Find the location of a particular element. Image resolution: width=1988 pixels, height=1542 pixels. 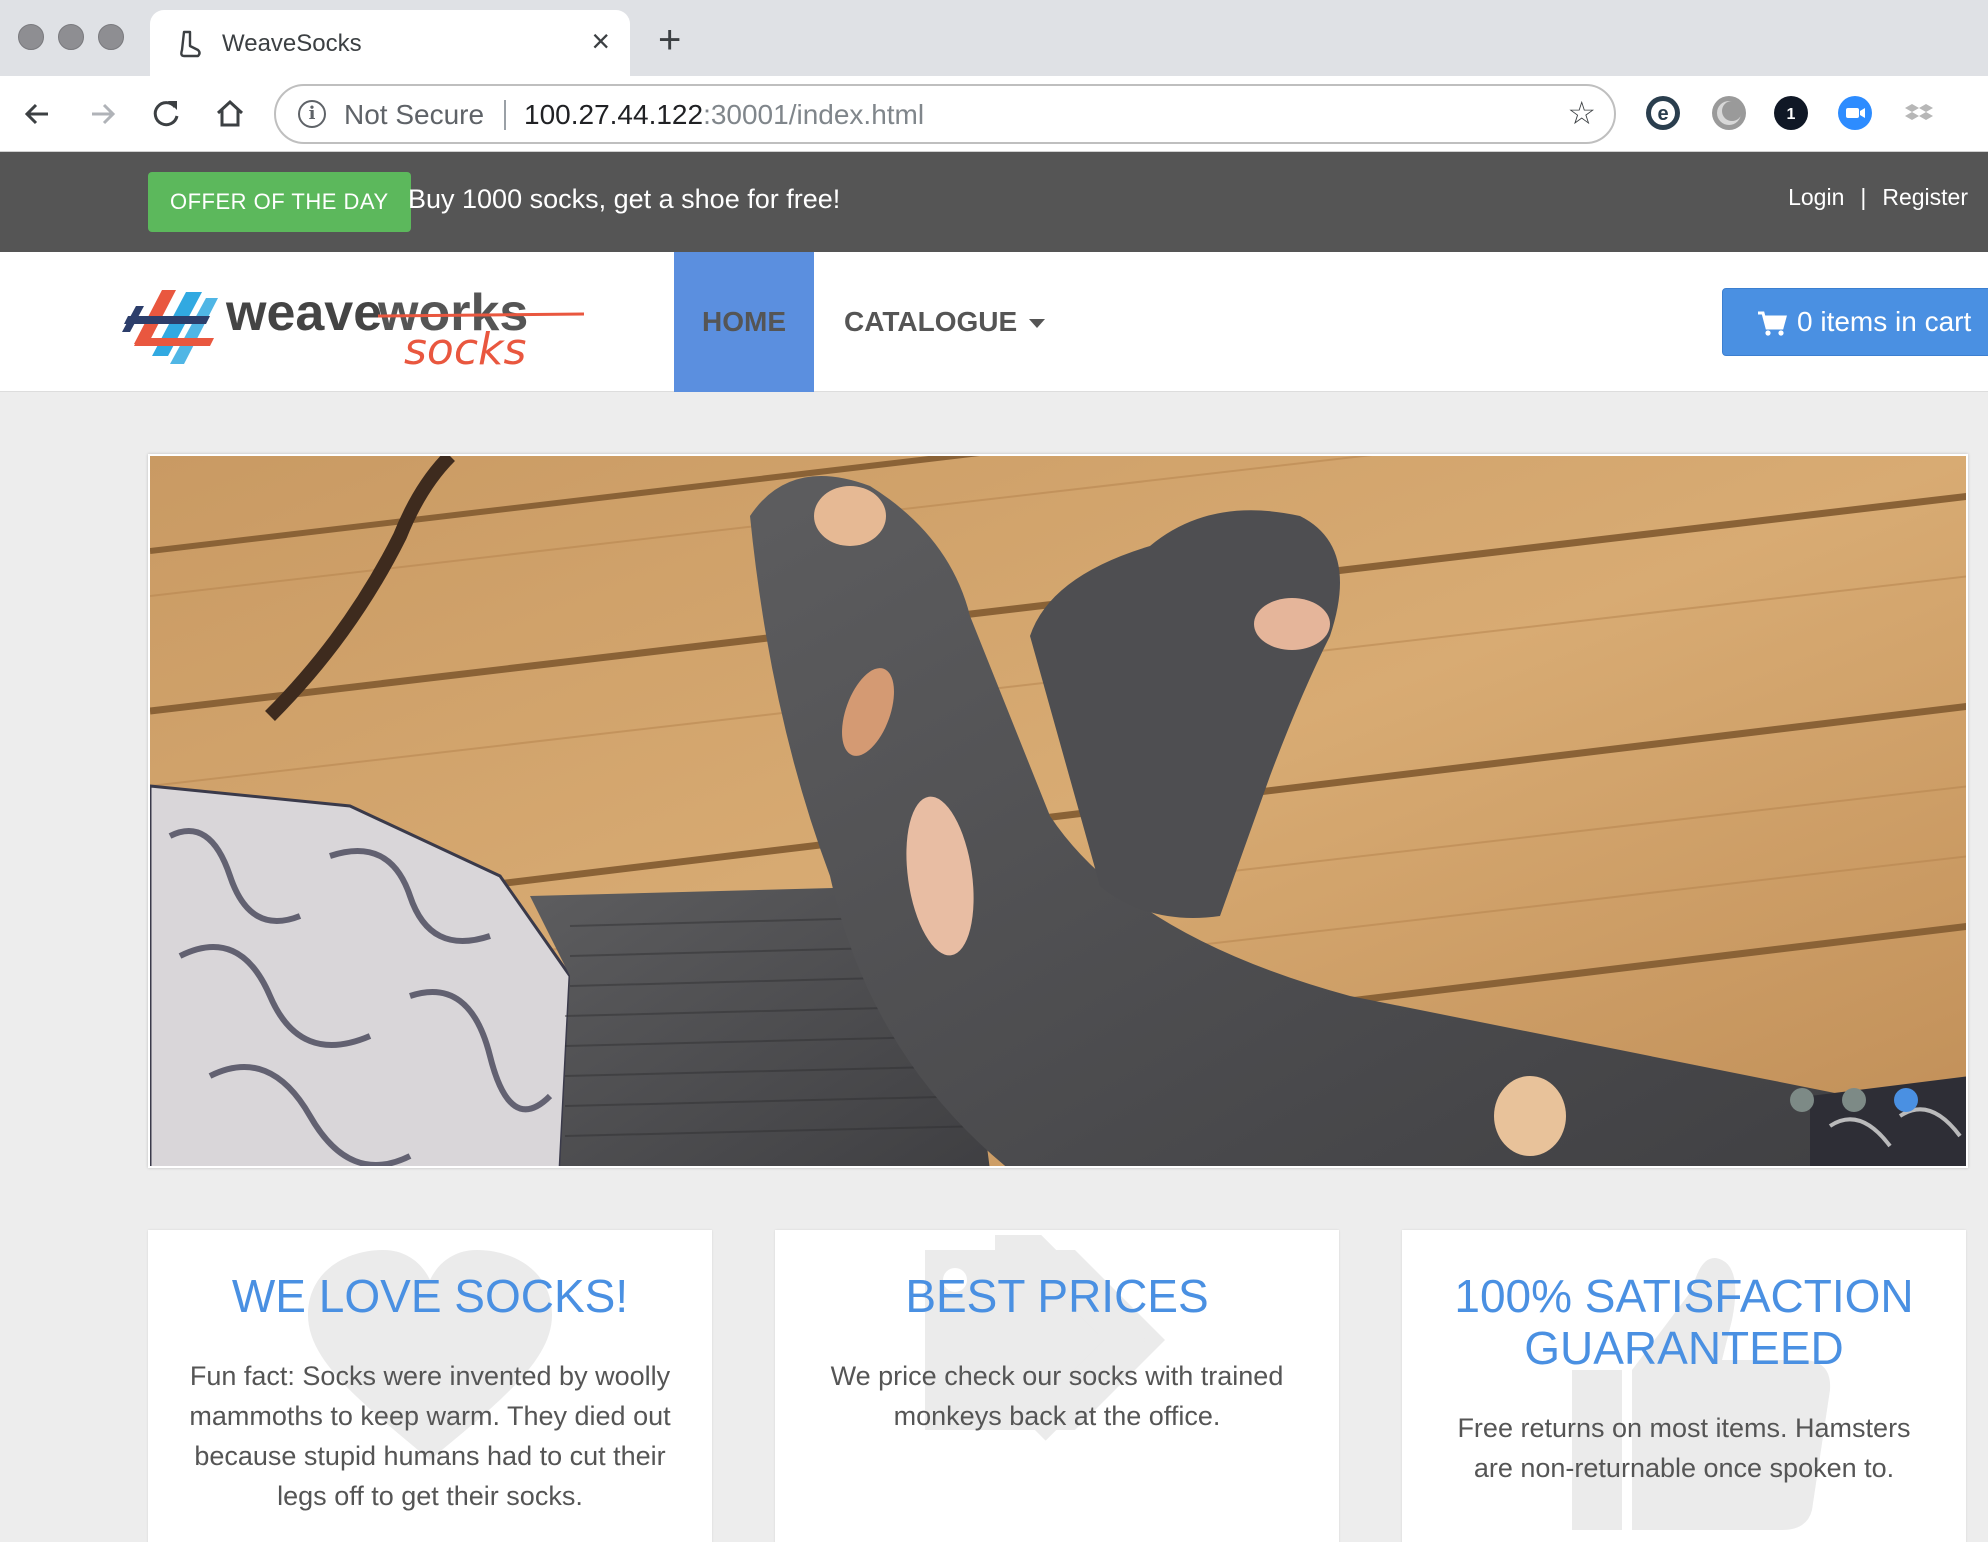

weaveworks-socks-logo: weave works socks is located at coordinates (354, 322).